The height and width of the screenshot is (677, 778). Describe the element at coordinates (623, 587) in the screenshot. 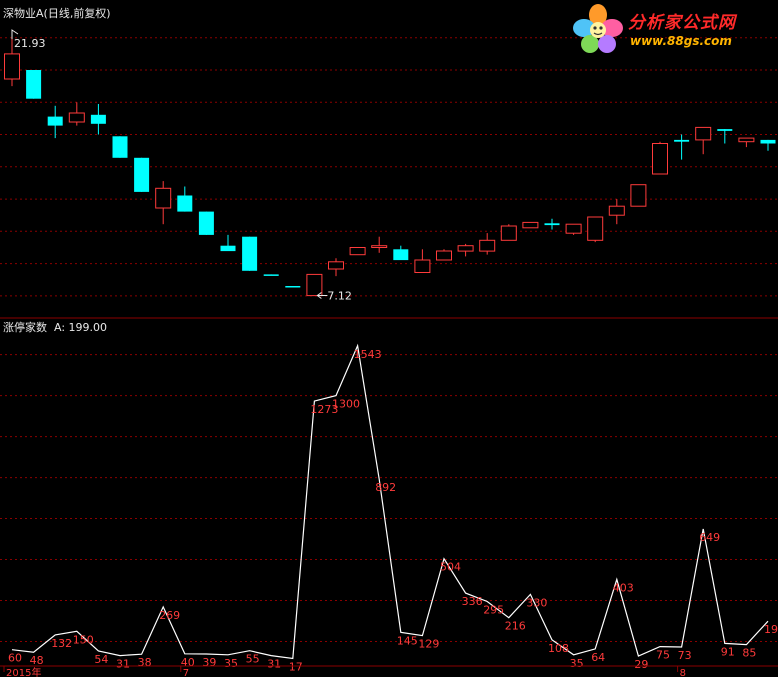

I see `data-label: 403` at that location.